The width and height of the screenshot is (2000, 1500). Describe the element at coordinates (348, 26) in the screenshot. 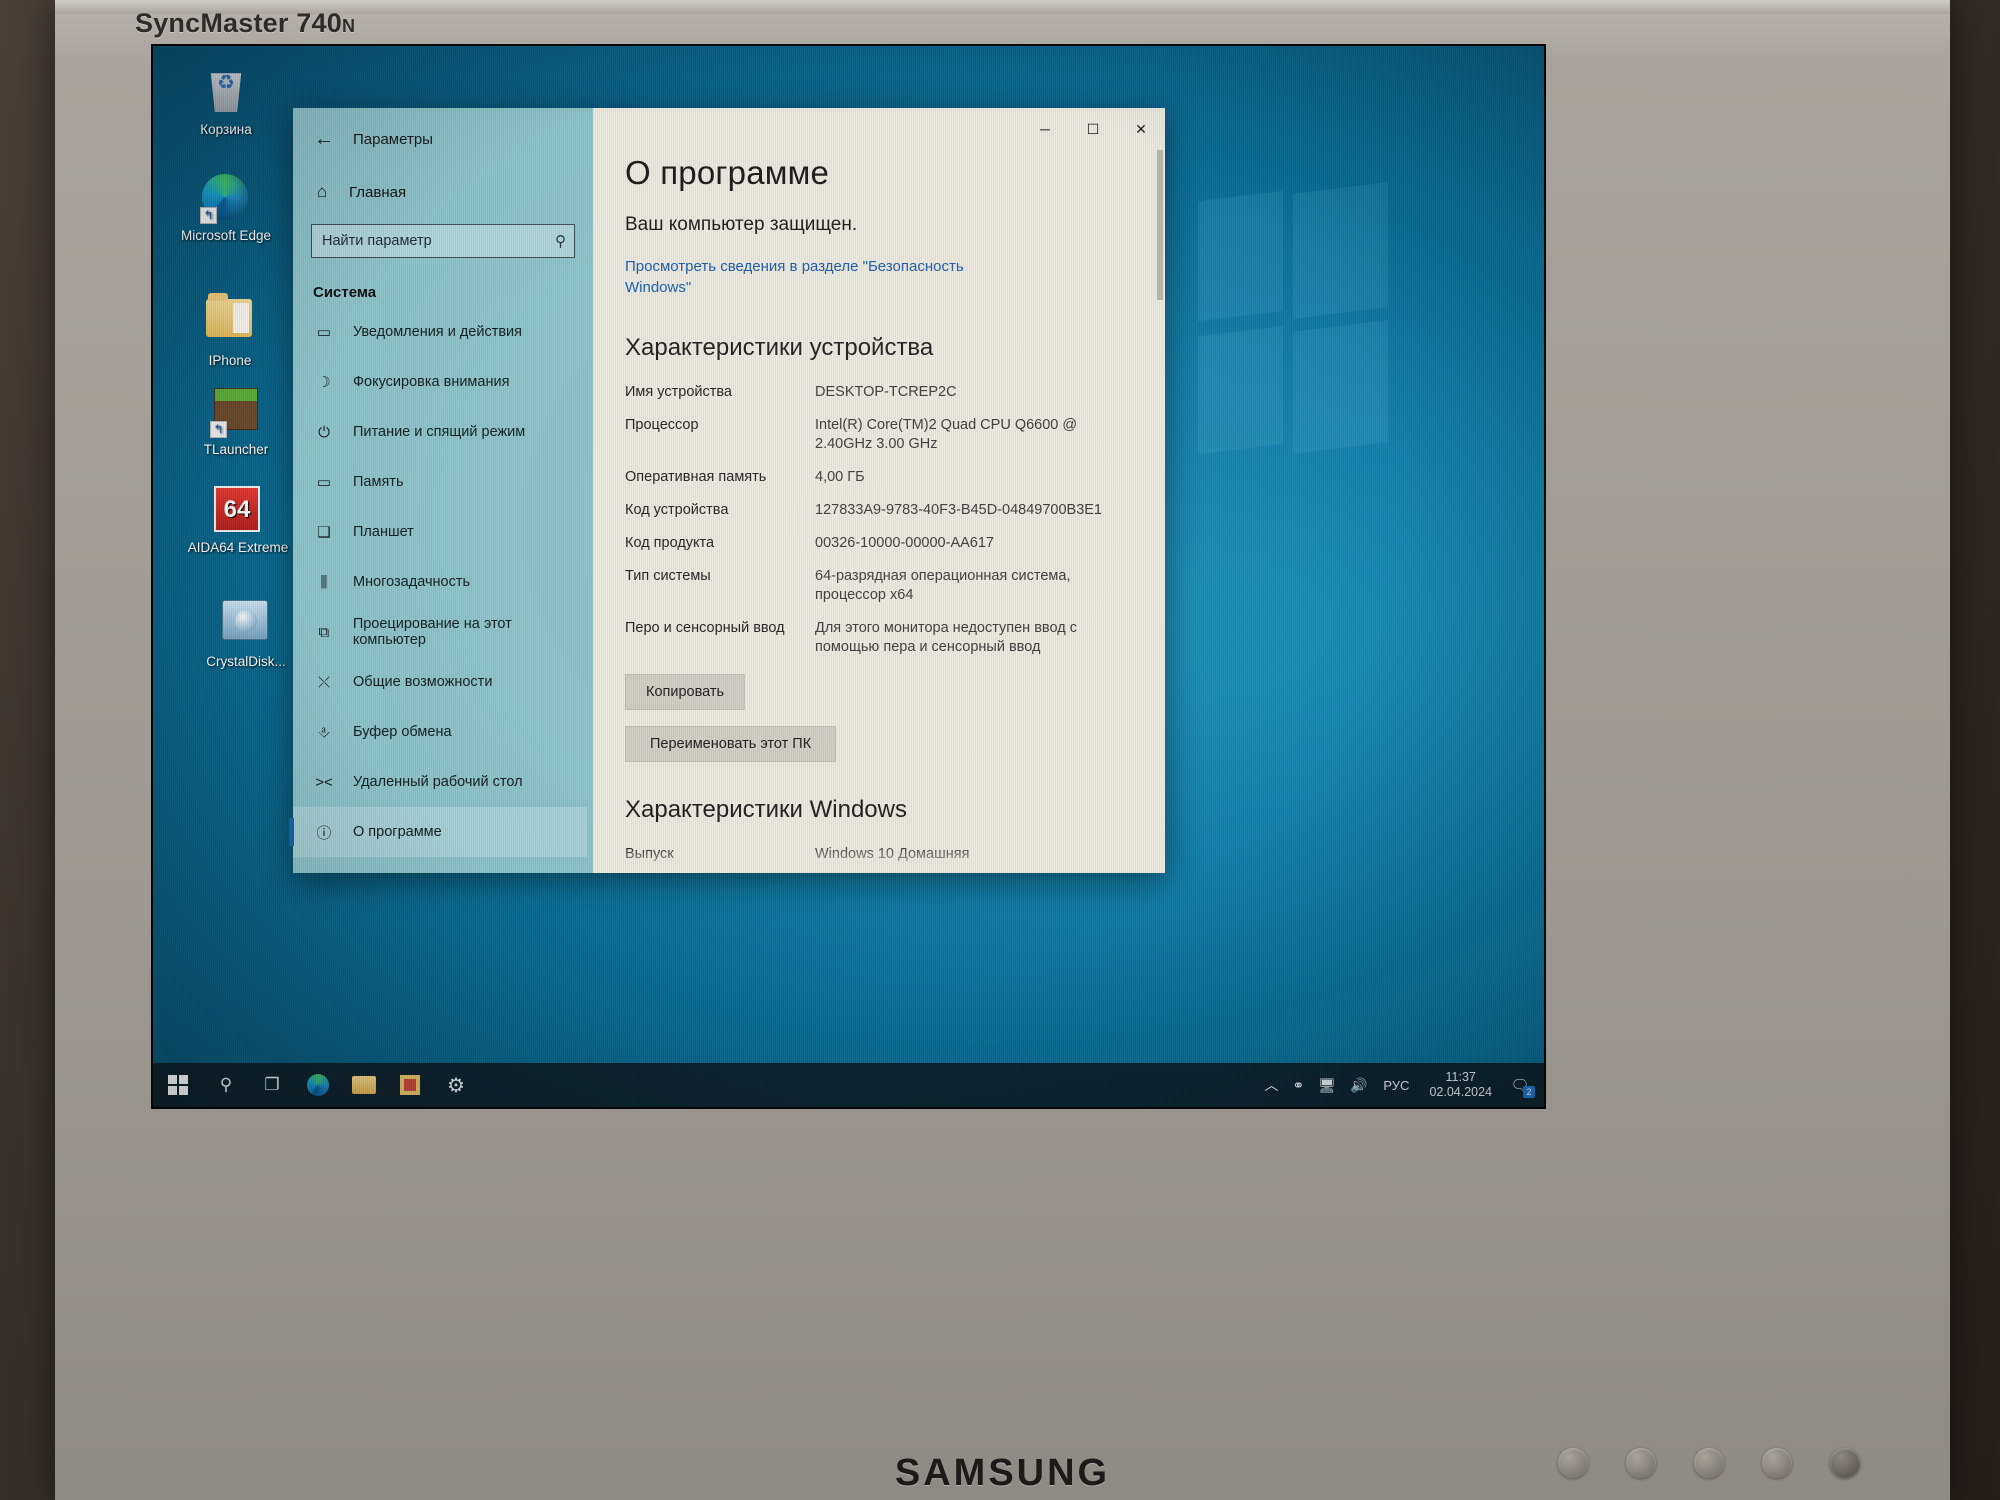

I see `monitor-model-suffix: N` at that location.